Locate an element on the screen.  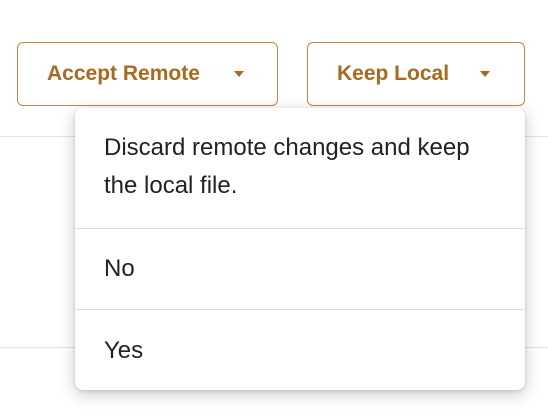
menu-item-no-label: No is located at coordinates (119, 268).